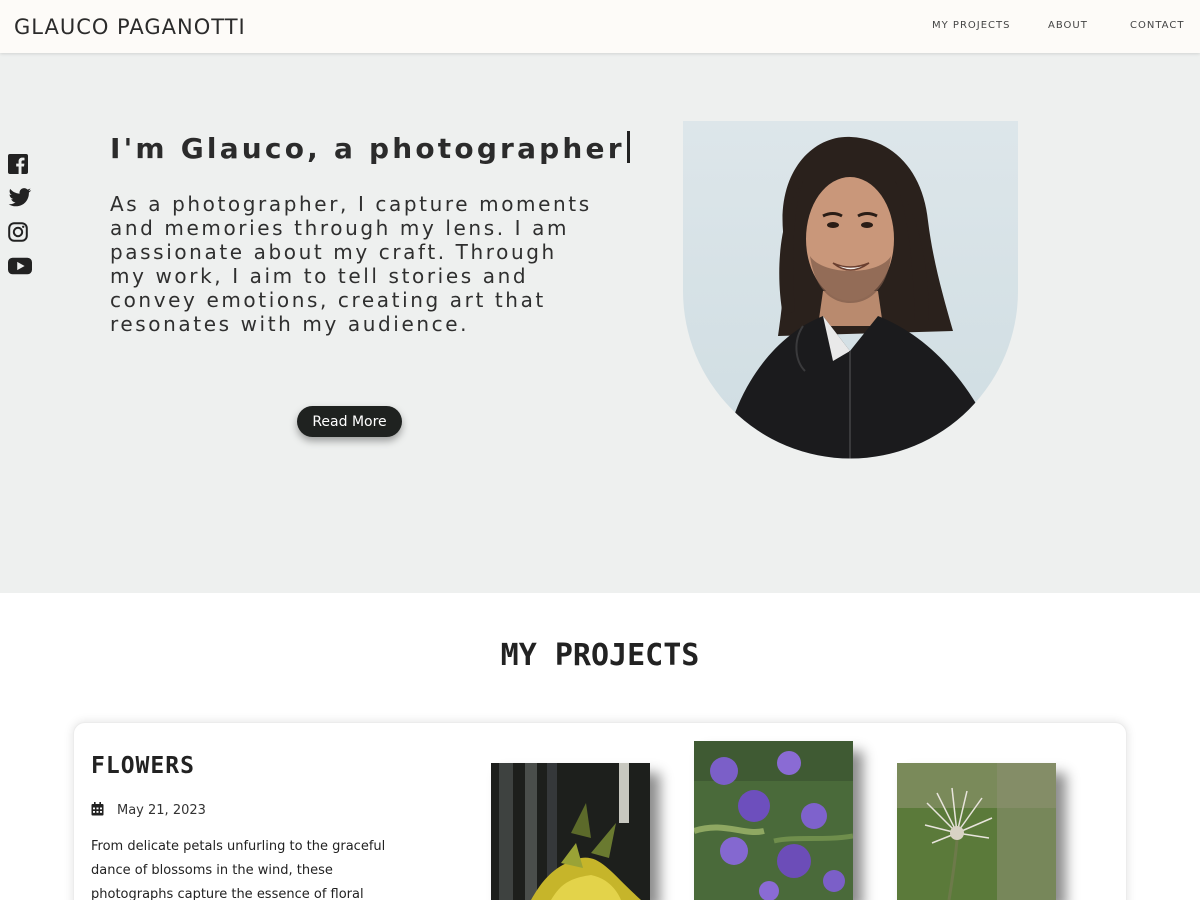  What do you see at coordinates (1068, 25) in the screenshot?
I see `nav-about: ABOUT` at bounding box center [1068, 25].